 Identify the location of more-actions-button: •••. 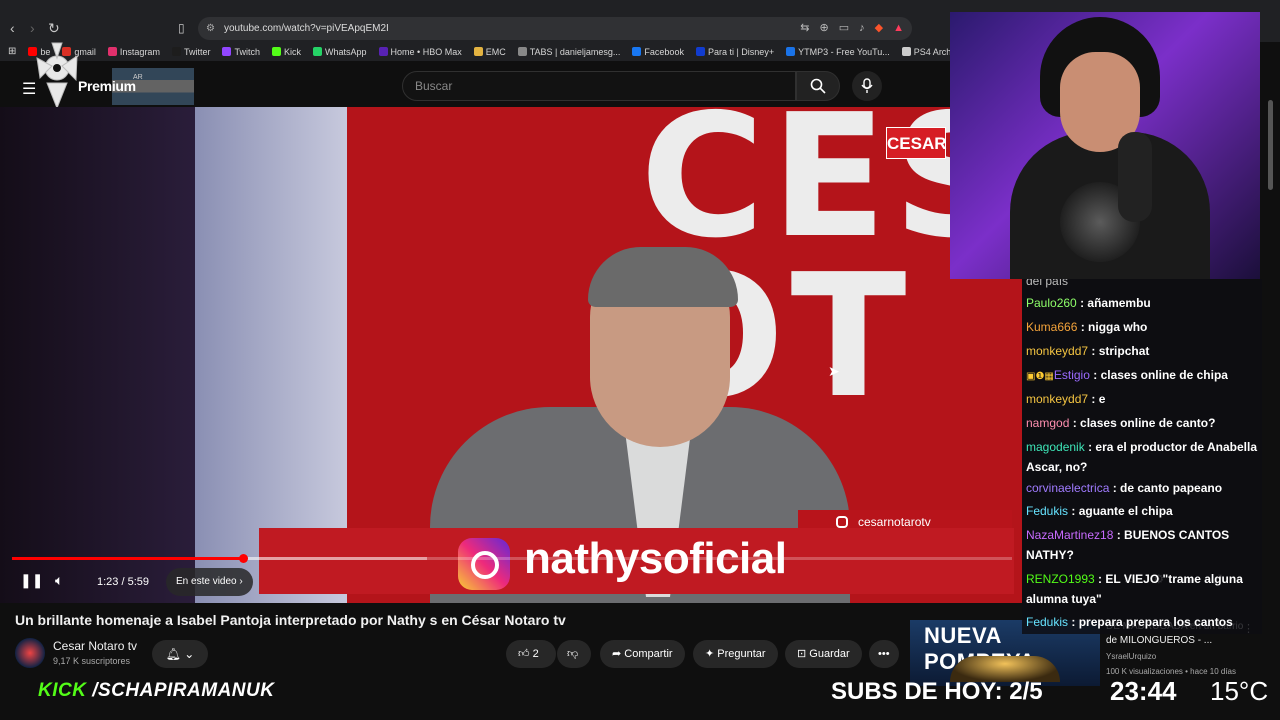
(884, 654).